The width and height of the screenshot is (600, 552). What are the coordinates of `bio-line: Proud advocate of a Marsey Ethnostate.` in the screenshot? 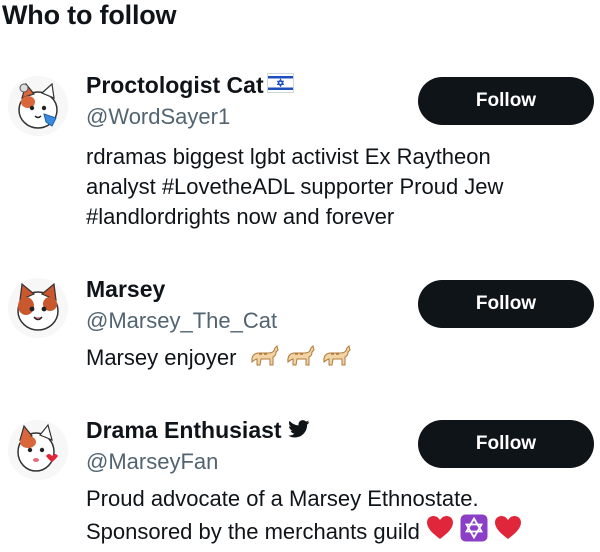 It's located at (282, 498).